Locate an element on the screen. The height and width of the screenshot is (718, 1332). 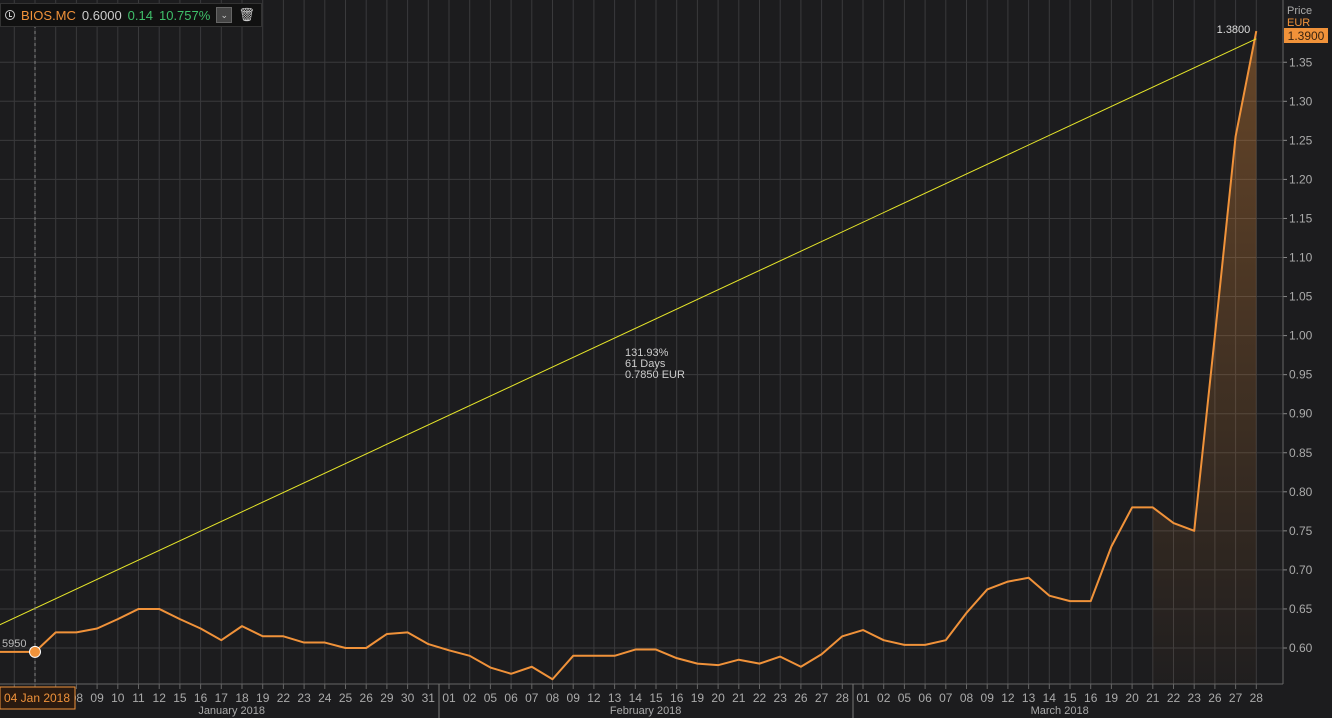
price-change: 0.14 is located at coordinates (140, 15).